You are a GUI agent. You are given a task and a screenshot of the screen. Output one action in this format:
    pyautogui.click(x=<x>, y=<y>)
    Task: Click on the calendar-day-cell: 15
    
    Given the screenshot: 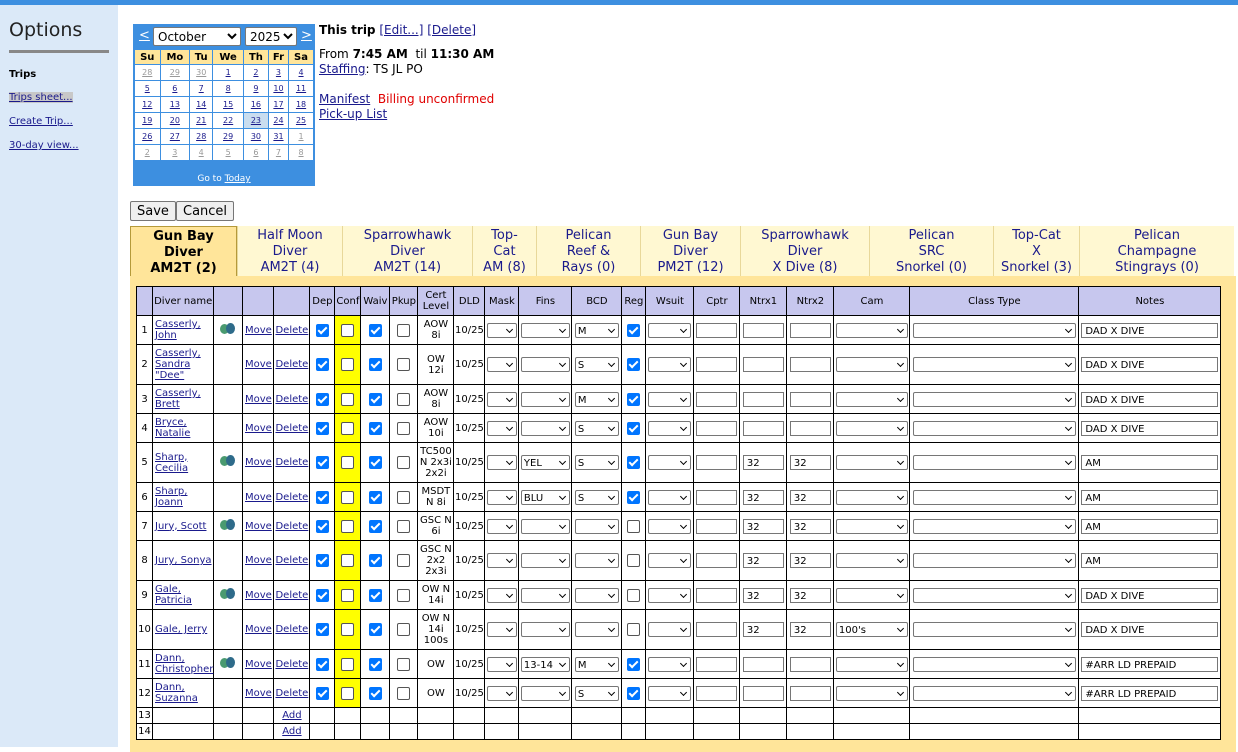 What is the action you would take?
    pyautogui.click(x=228, y=104)
    